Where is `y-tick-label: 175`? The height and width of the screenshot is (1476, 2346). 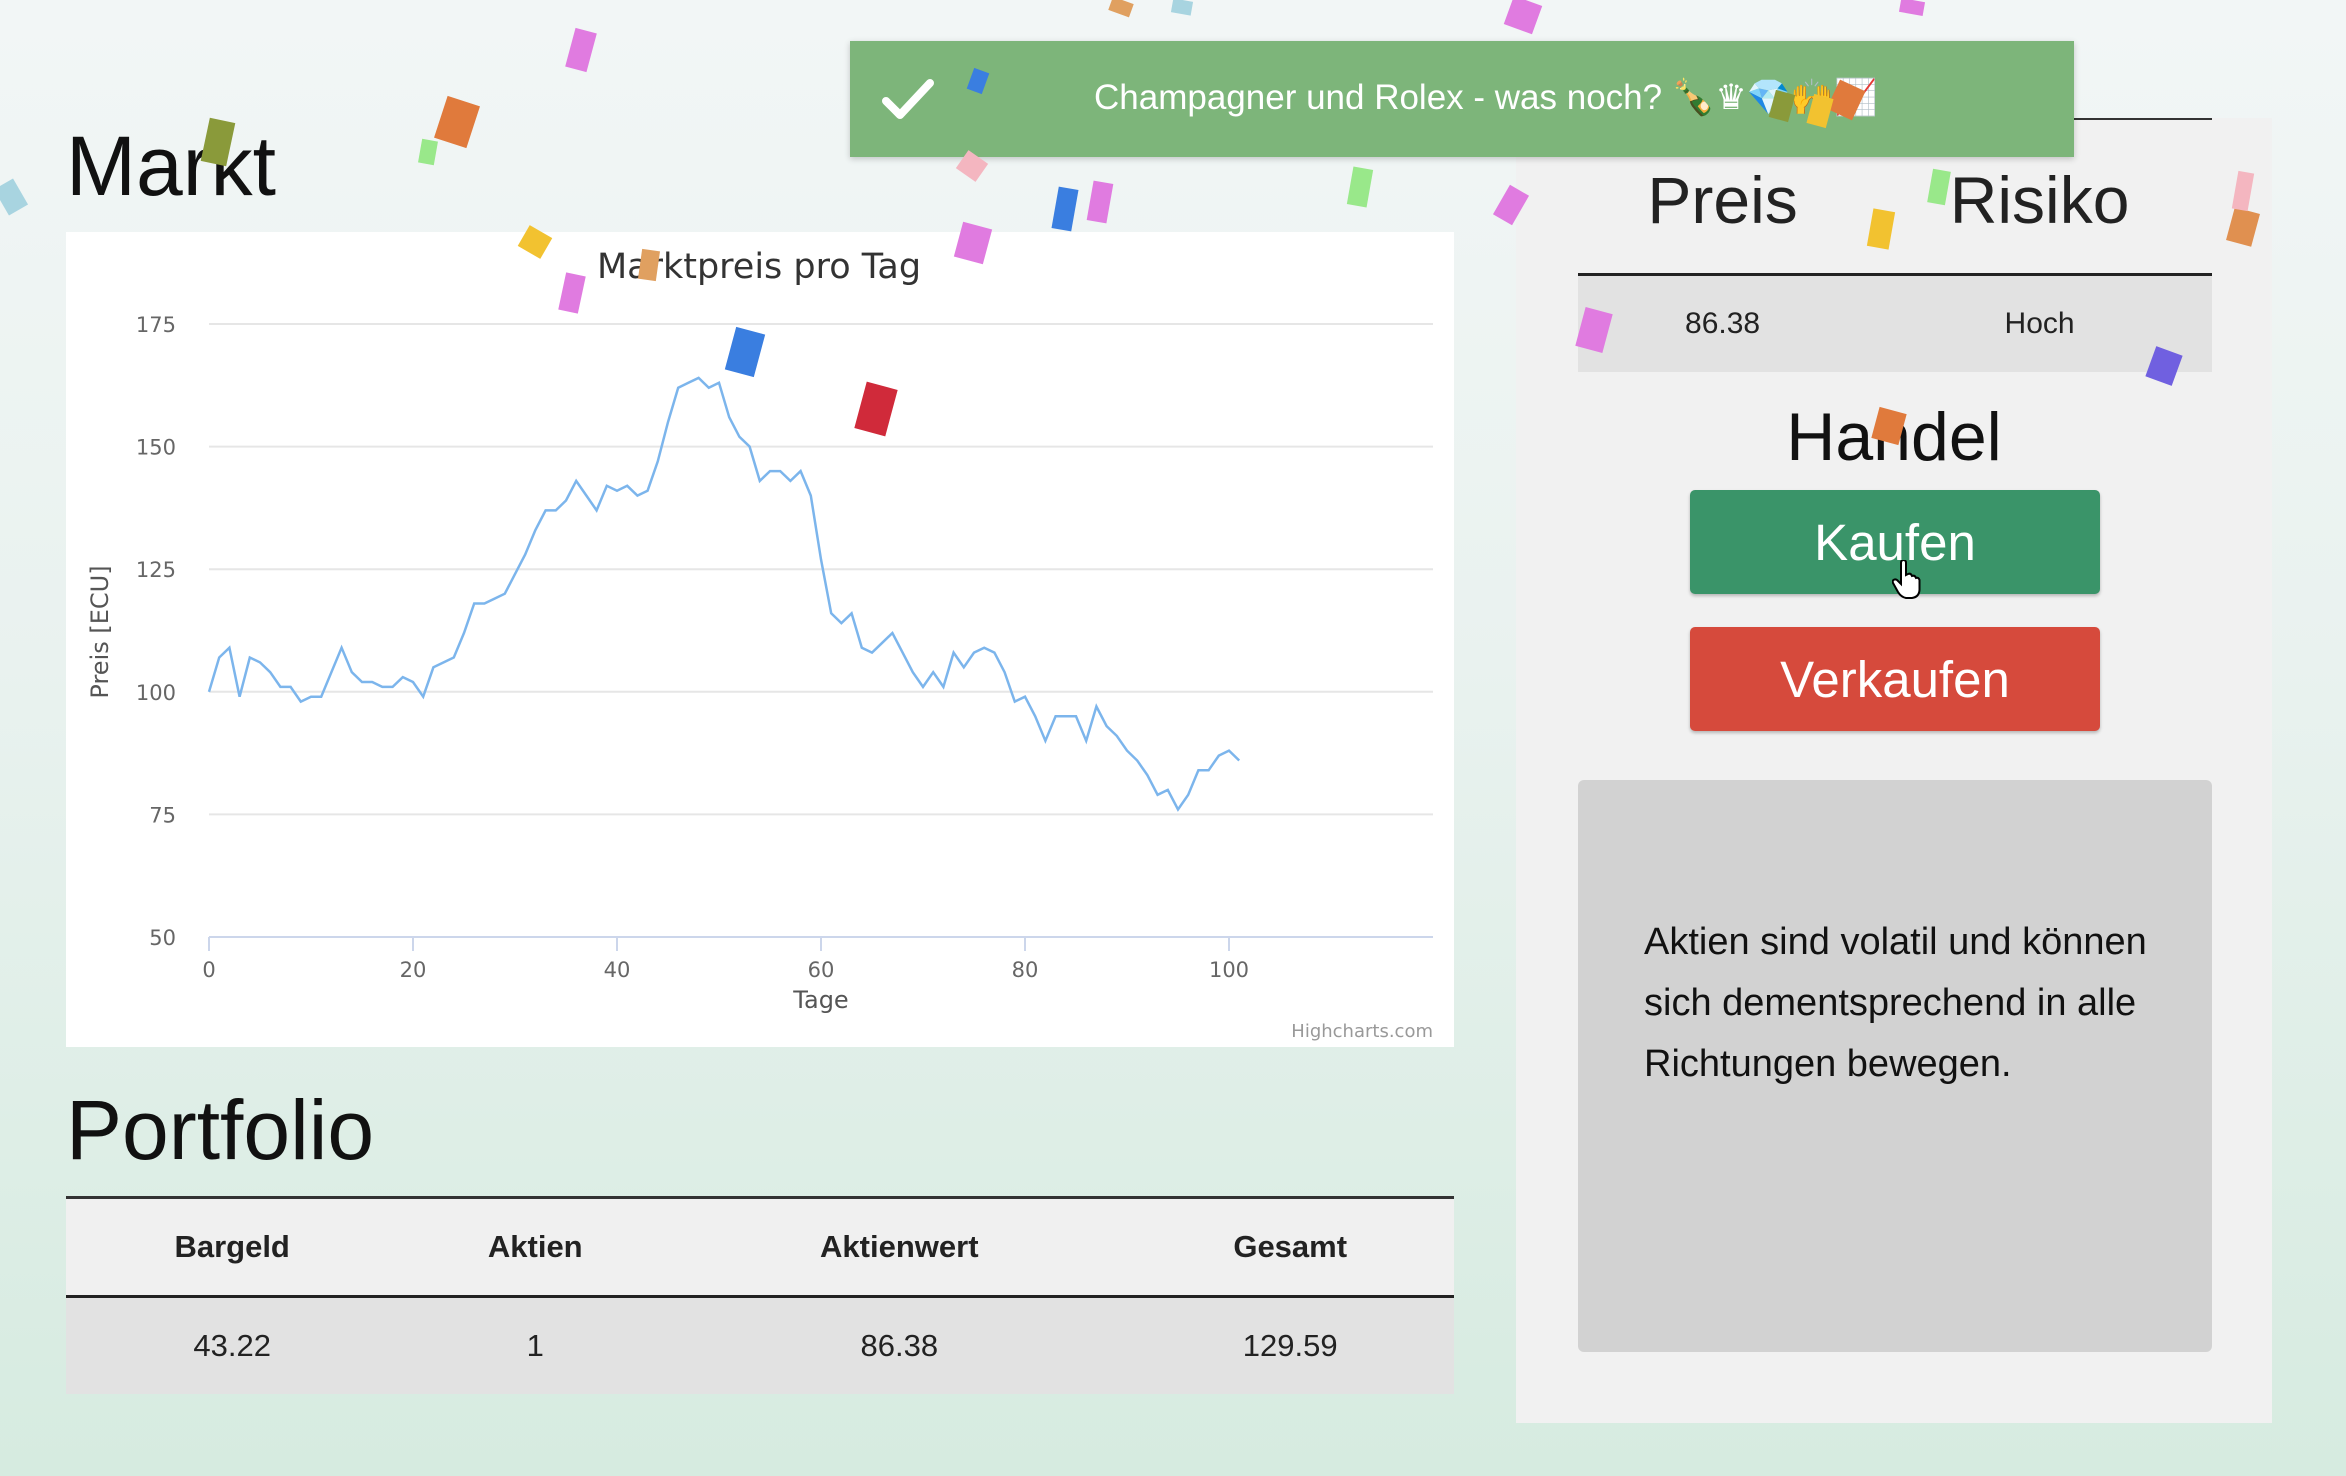
y-tick-label: 175 is located at coordinates (156, 325).